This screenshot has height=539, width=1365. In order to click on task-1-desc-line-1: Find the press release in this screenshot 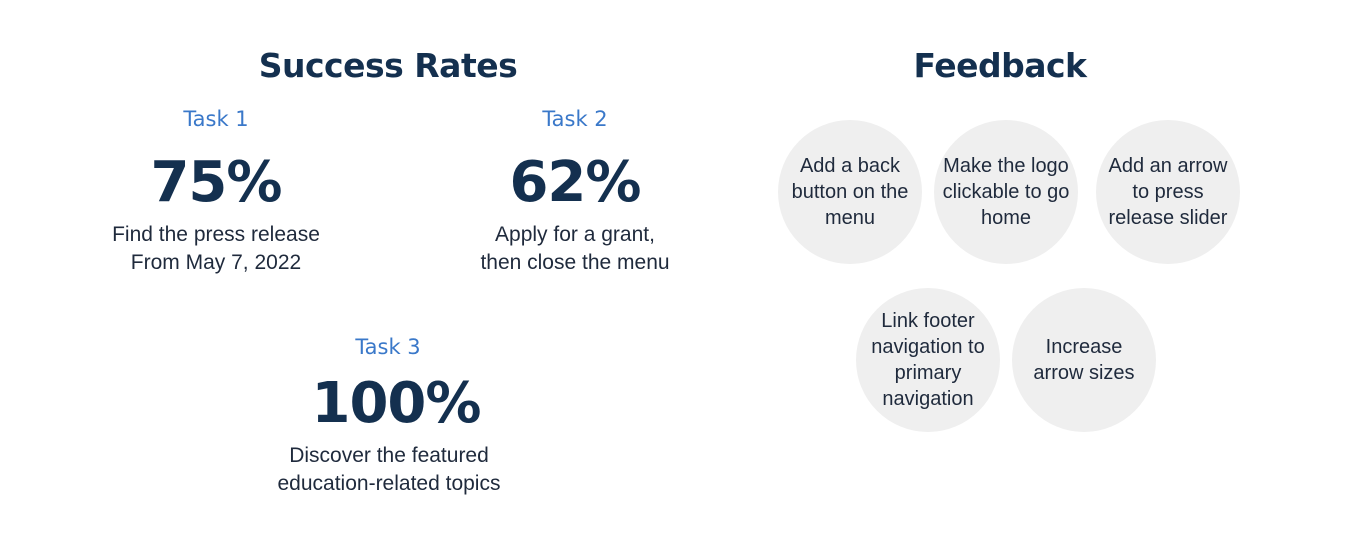, I will do `click(216, 234)`.